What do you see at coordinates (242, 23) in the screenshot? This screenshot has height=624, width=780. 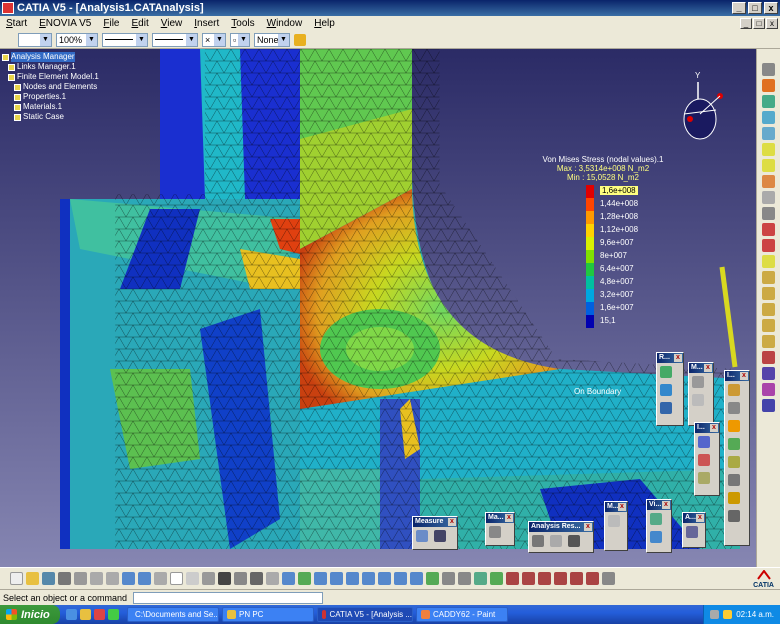 I see `menu-tools: Tools` at bounding box center [242, 23].